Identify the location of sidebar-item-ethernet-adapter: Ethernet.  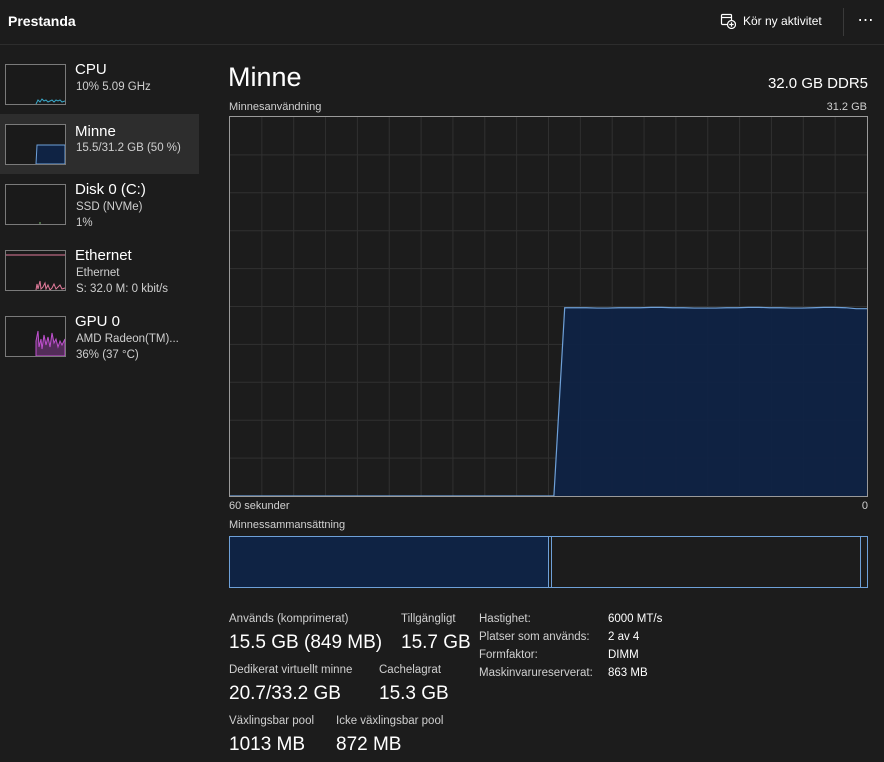
(98, 273).